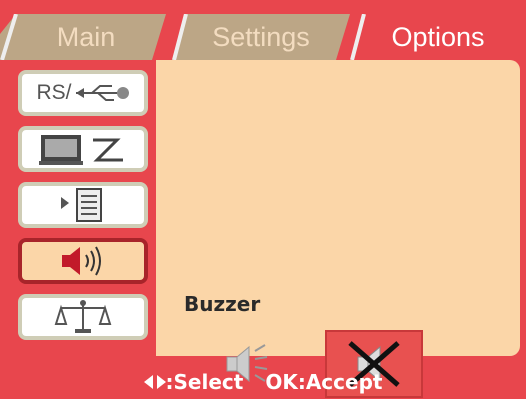  I want to click on sidebar-item-display, so click(83, 149).